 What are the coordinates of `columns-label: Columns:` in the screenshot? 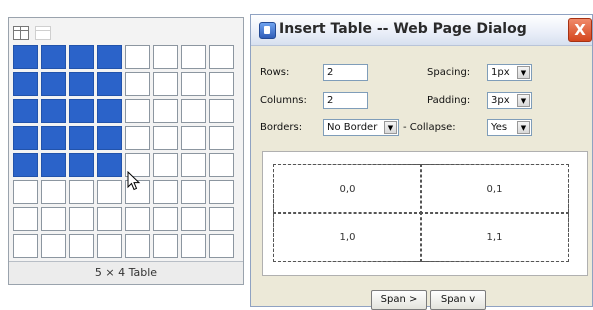 It's located at (283, 100).